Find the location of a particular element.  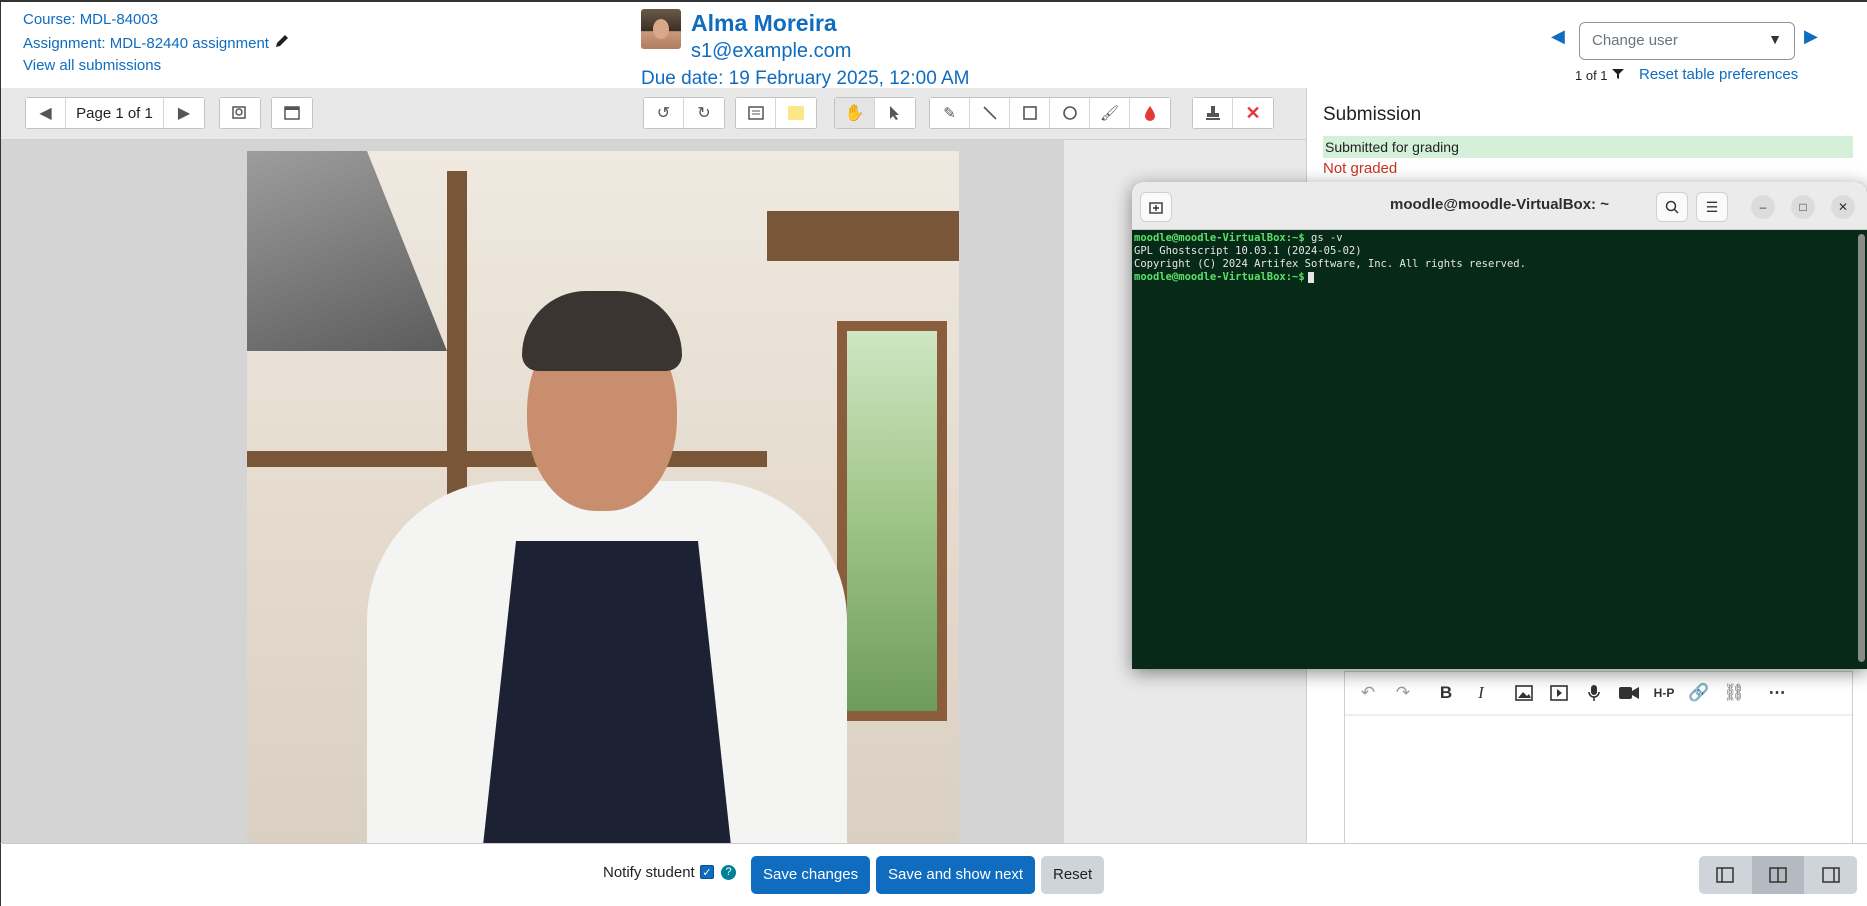

page-navigation: ◀ Page 1 of 1 ▶ is located at coordinates (115, 113).